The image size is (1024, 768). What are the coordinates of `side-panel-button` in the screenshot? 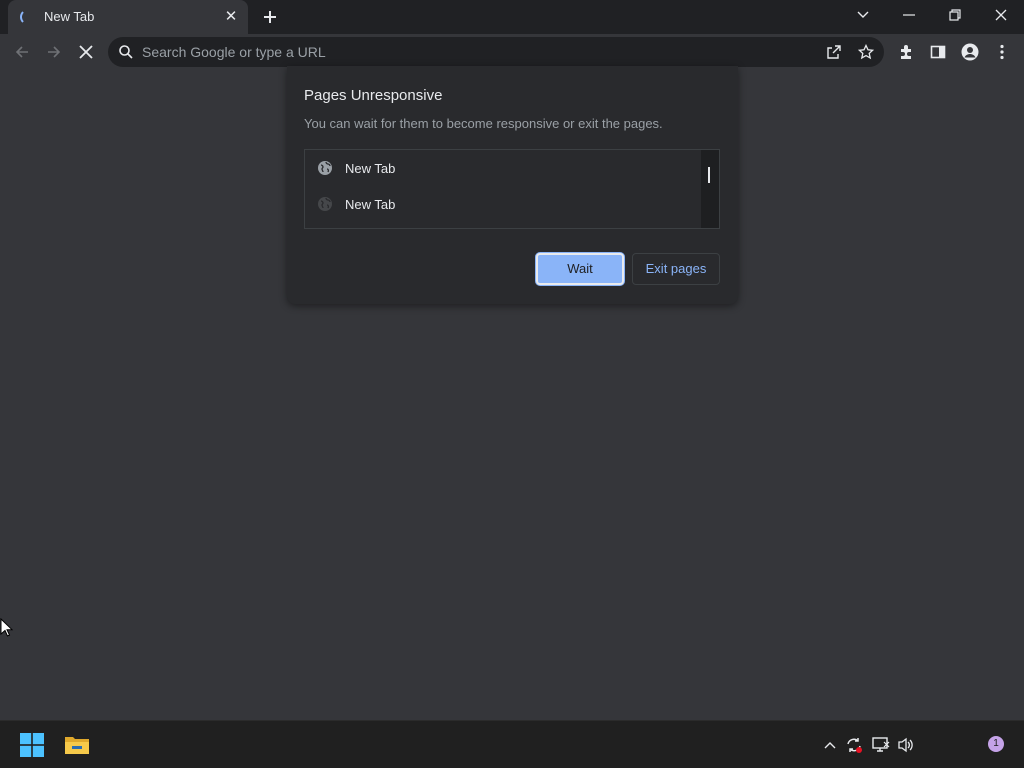 It's located at (938, 52).